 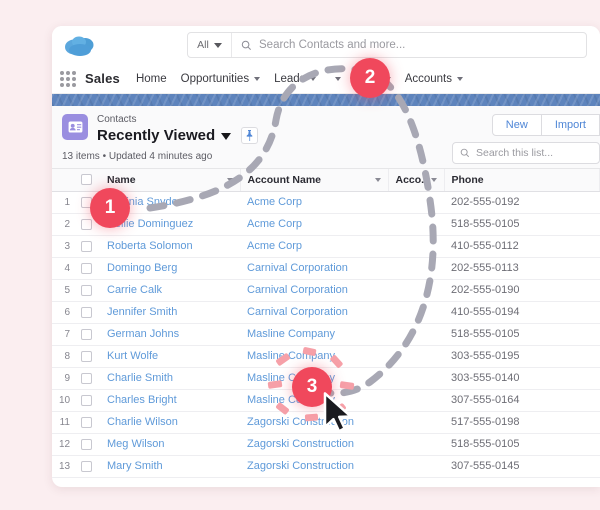 What do you see at coordinates (68, 78) in the screenshot?
I see `app-launcher-grid-icon` at bounding box center [68, 78].